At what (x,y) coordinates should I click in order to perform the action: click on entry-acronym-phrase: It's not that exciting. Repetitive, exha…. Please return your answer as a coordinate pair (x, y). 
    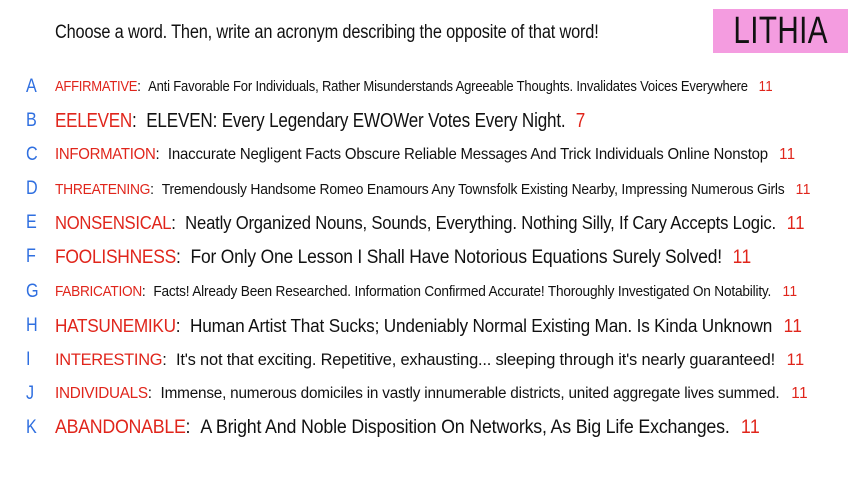
    Looking at the image, I should click on (475, 359).